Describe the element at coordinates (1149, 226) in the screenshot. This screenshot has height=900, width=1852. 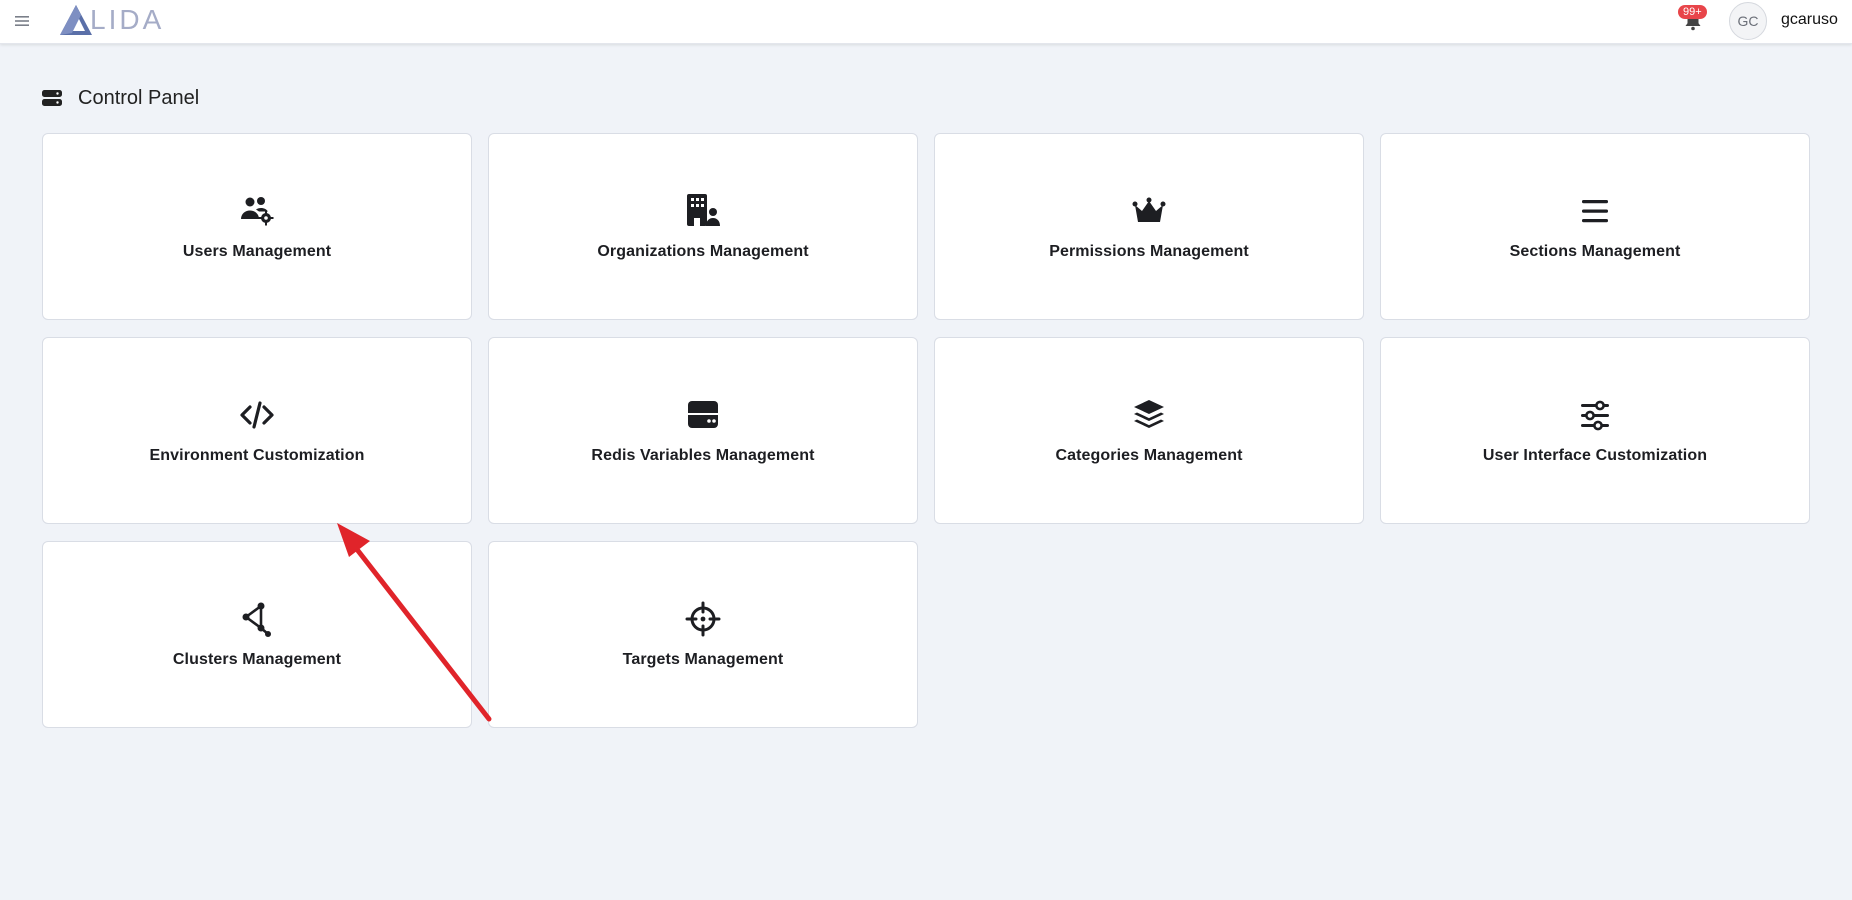
I see `card-permissions-management: Permissions Management` at that location.